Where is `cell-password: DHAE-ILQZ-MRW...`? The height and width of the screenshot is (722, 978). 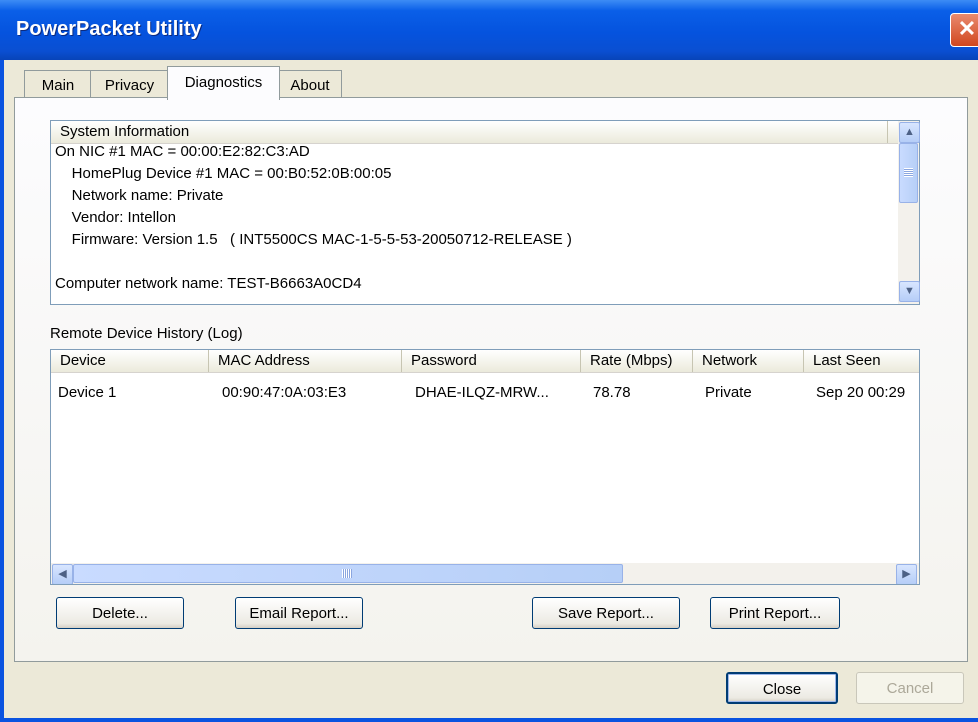 cell-password: DHAE-ILQZ-MRW... is located at coordinates (482, 392).